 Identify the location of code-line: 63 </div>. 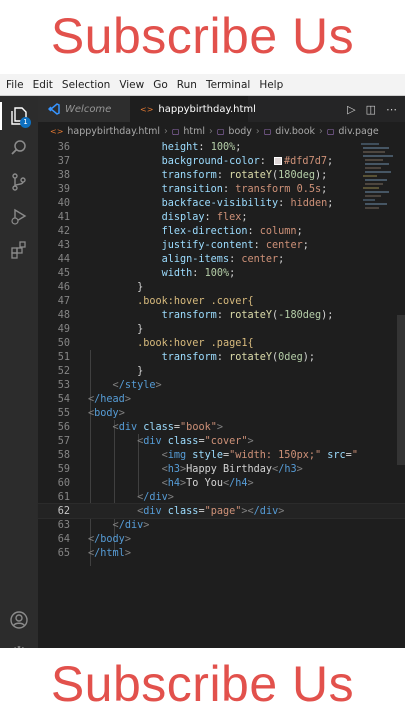
(103, 525).